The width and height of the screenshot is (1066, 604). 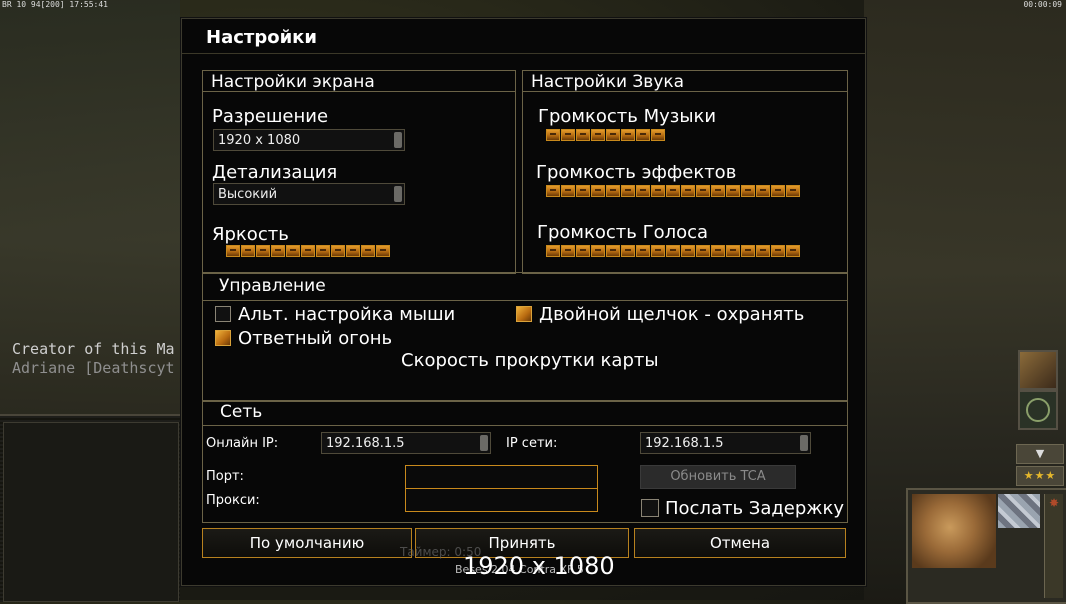 I want to click on network-header: Сеть, so click(x=525, y=413).